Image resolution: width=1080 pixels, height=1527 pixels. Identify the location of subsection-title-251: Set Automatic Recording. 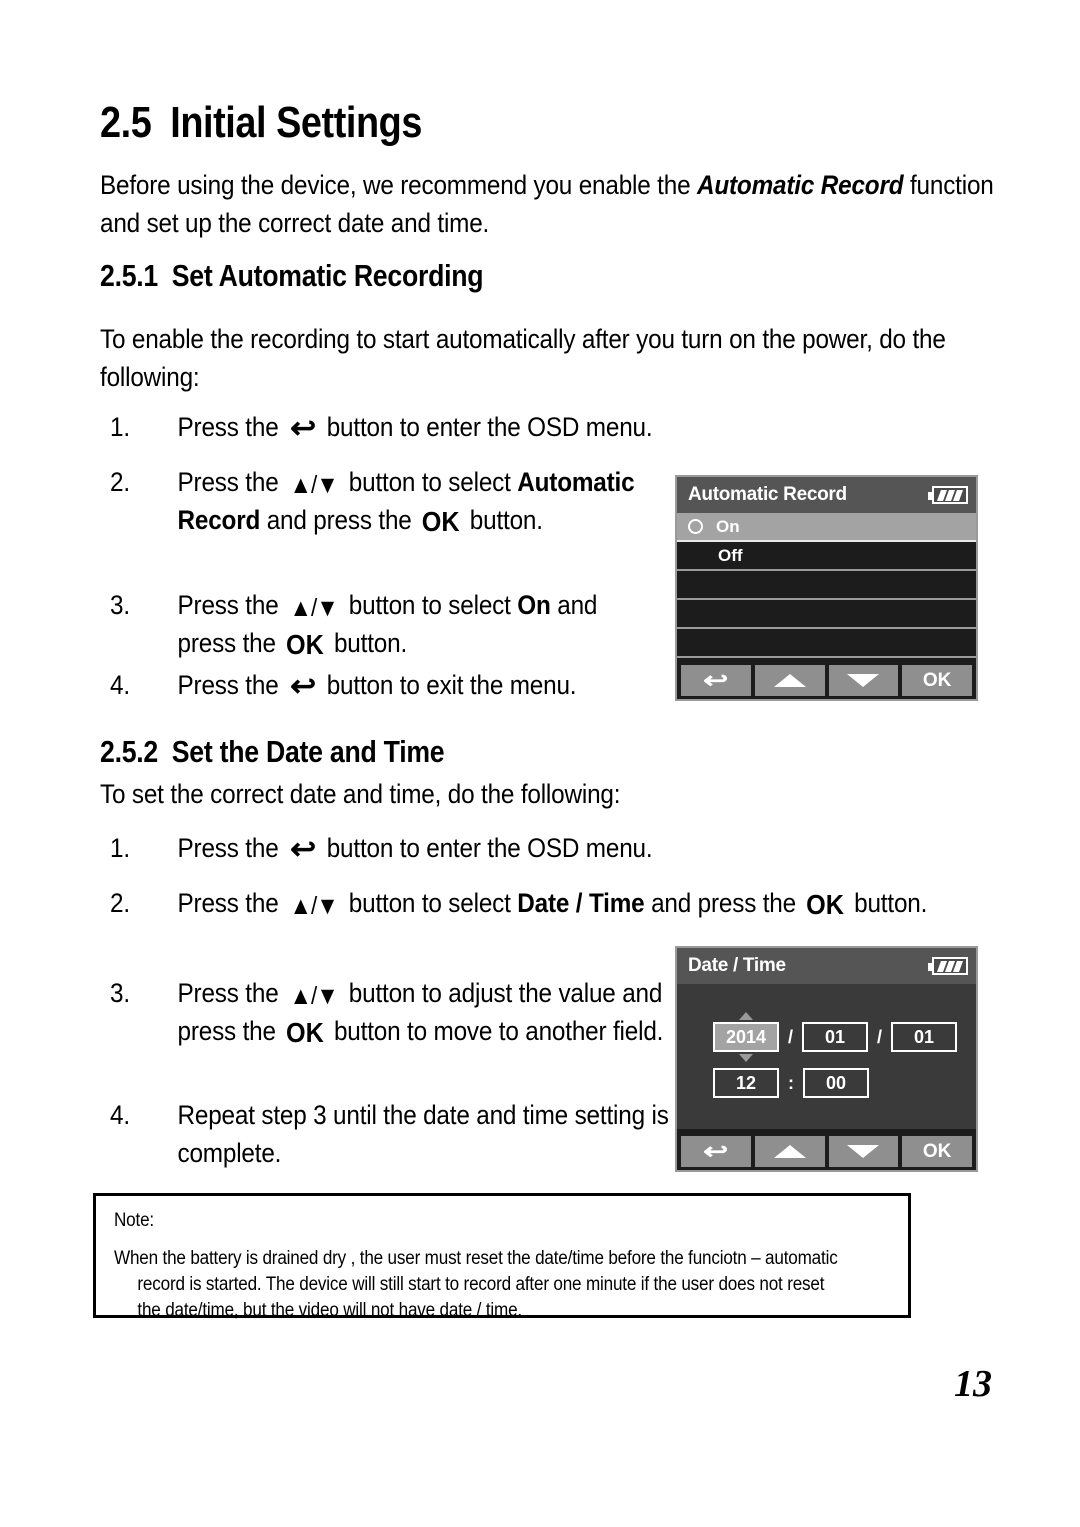
(327, 275).